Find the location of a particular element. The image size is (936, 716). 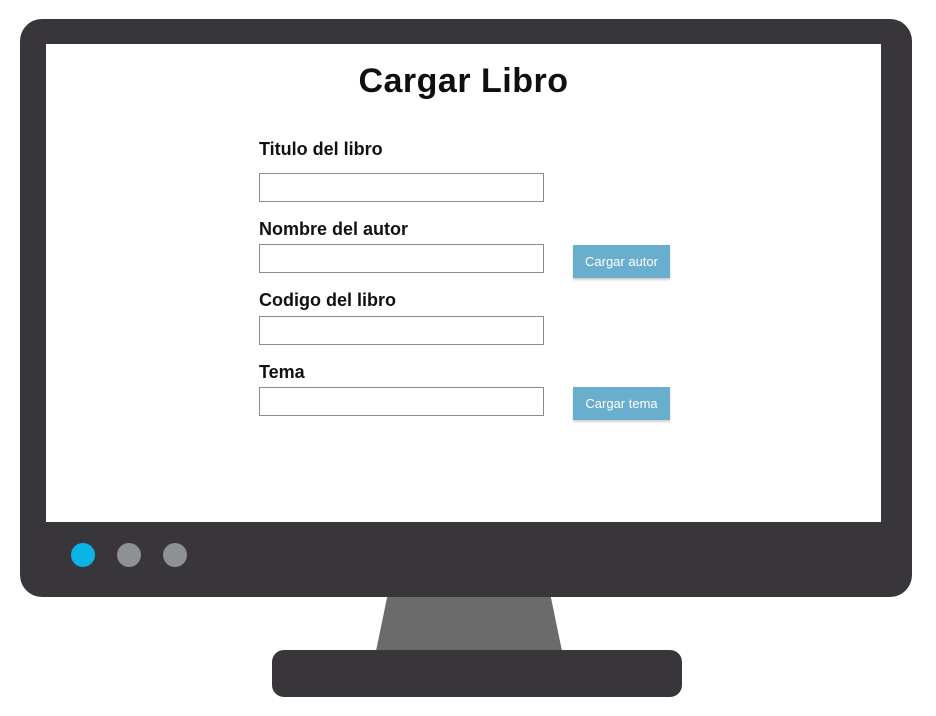

book-title-input is located at coordinates (401, 187).